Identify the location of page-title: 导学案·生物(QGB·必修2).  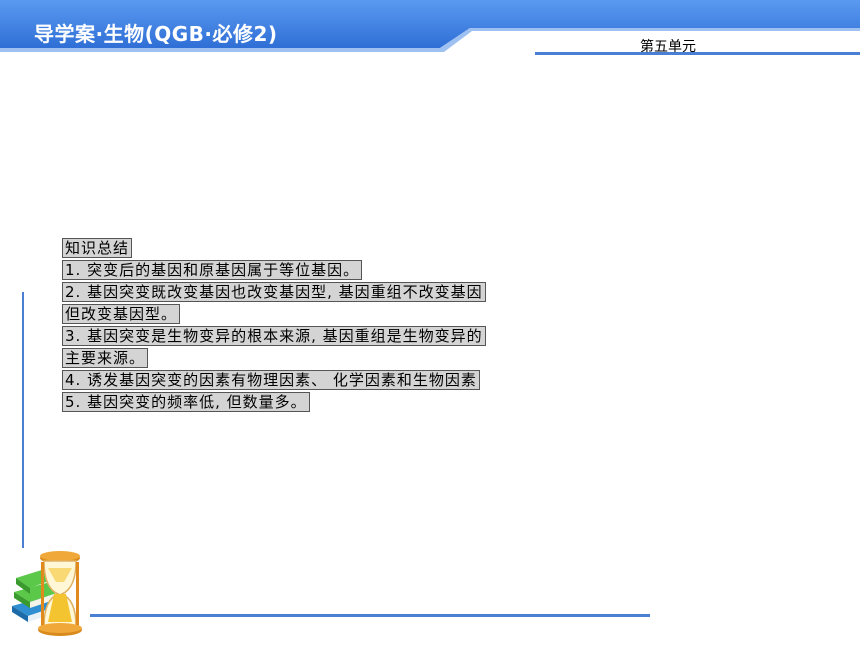
(156, 34).